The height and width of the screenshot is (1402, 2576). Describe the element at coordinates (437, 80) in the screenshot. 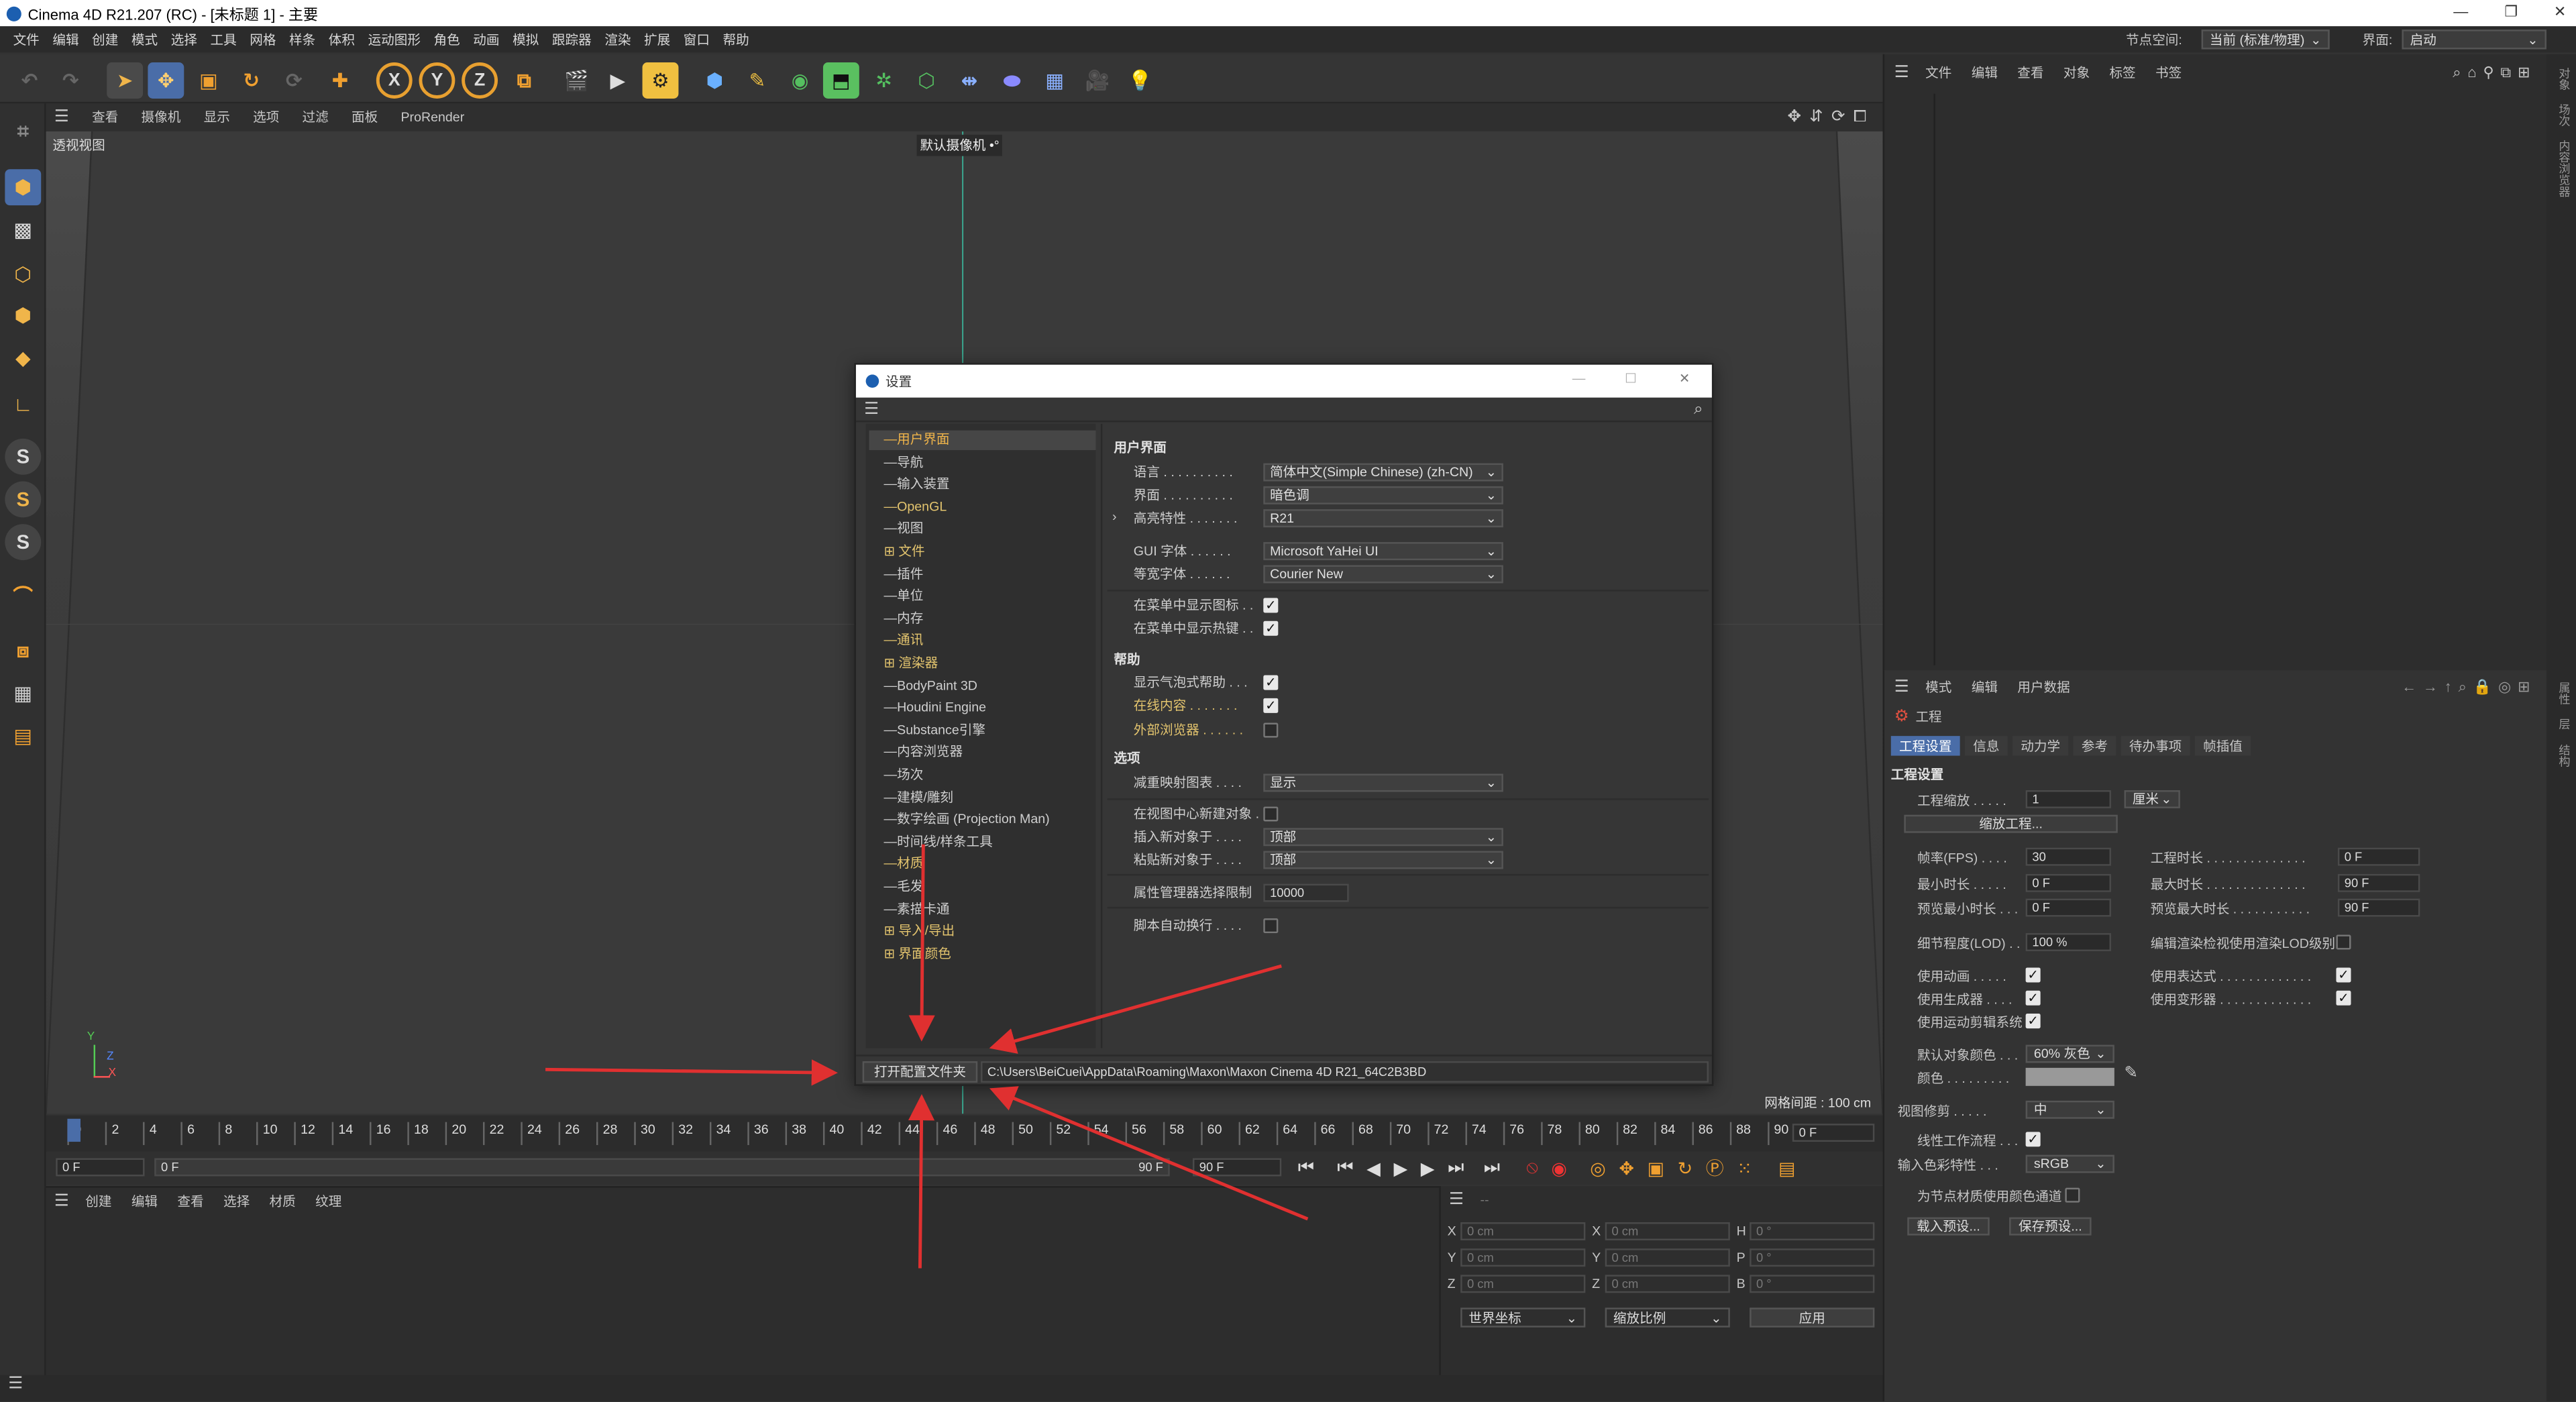

I see `y-axis-lock-icon: Y` at that location.